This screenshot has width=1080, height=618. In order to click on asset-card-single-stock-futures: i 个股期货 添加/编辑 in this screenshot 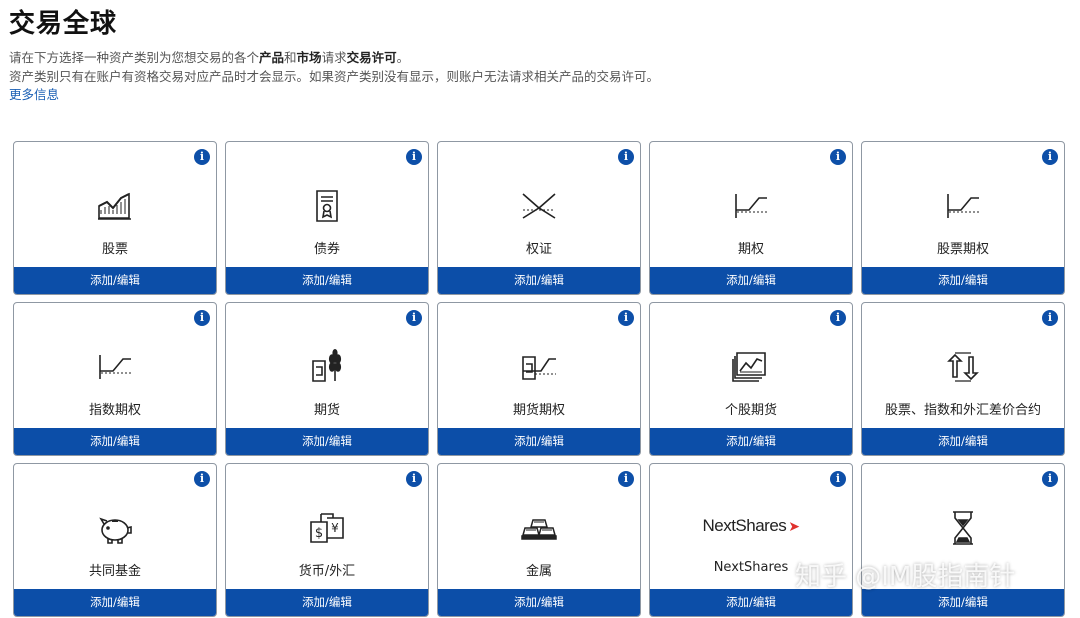, I will do `click(751, 379)`.